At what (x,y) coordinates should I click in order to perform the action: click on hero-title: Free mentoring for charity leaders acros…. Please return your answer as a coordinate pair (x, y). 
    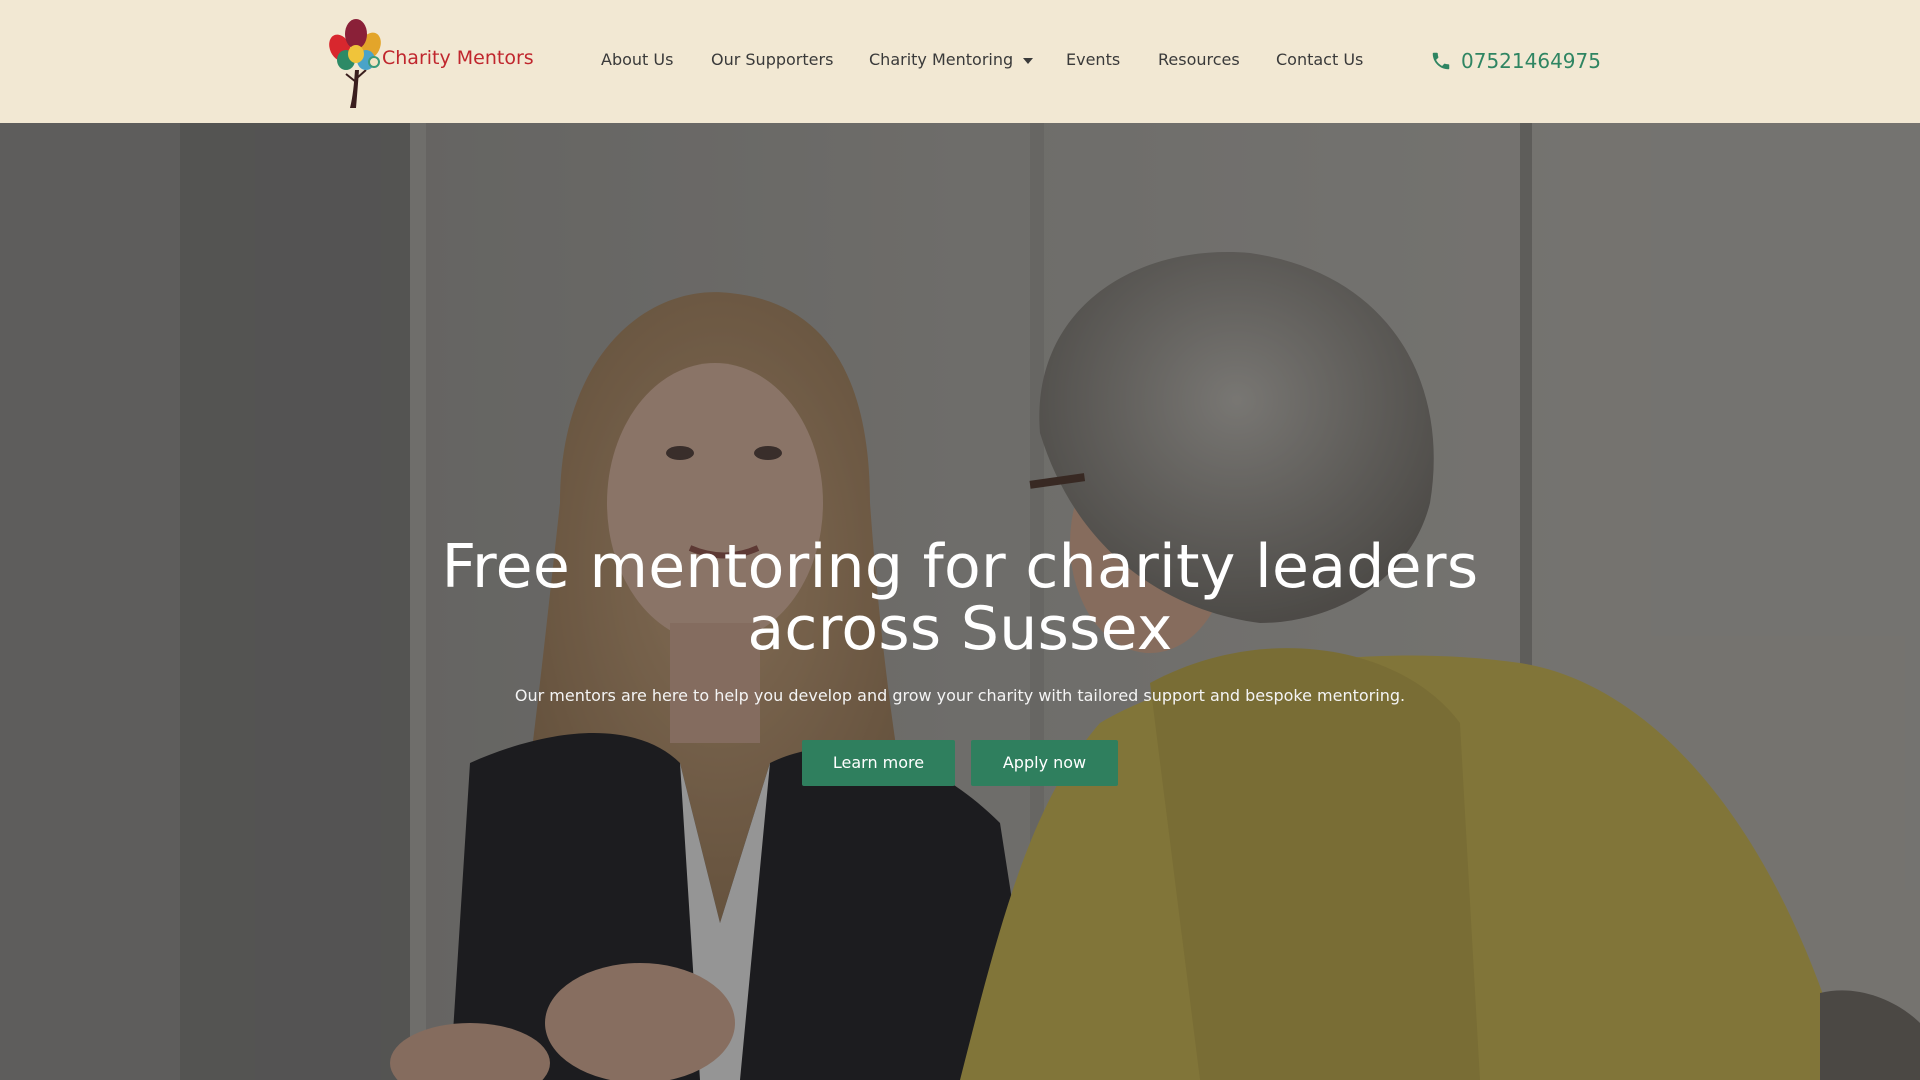
    Looking at the image, I should click on (960, 598).